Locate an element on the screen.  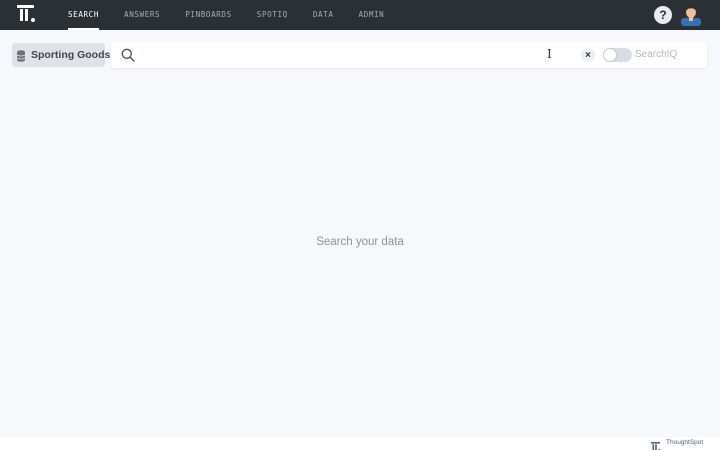
footer-brand: ThoughtSpot is located at coordinates (685, 442).